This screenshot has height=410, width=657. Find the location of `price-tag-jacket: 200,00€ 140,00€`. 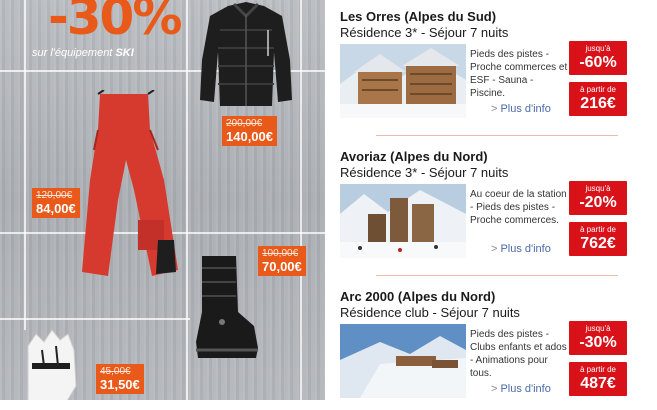

price-tag-jacket: 200,00€ 140,00€ is located at coordinates (249, 131).